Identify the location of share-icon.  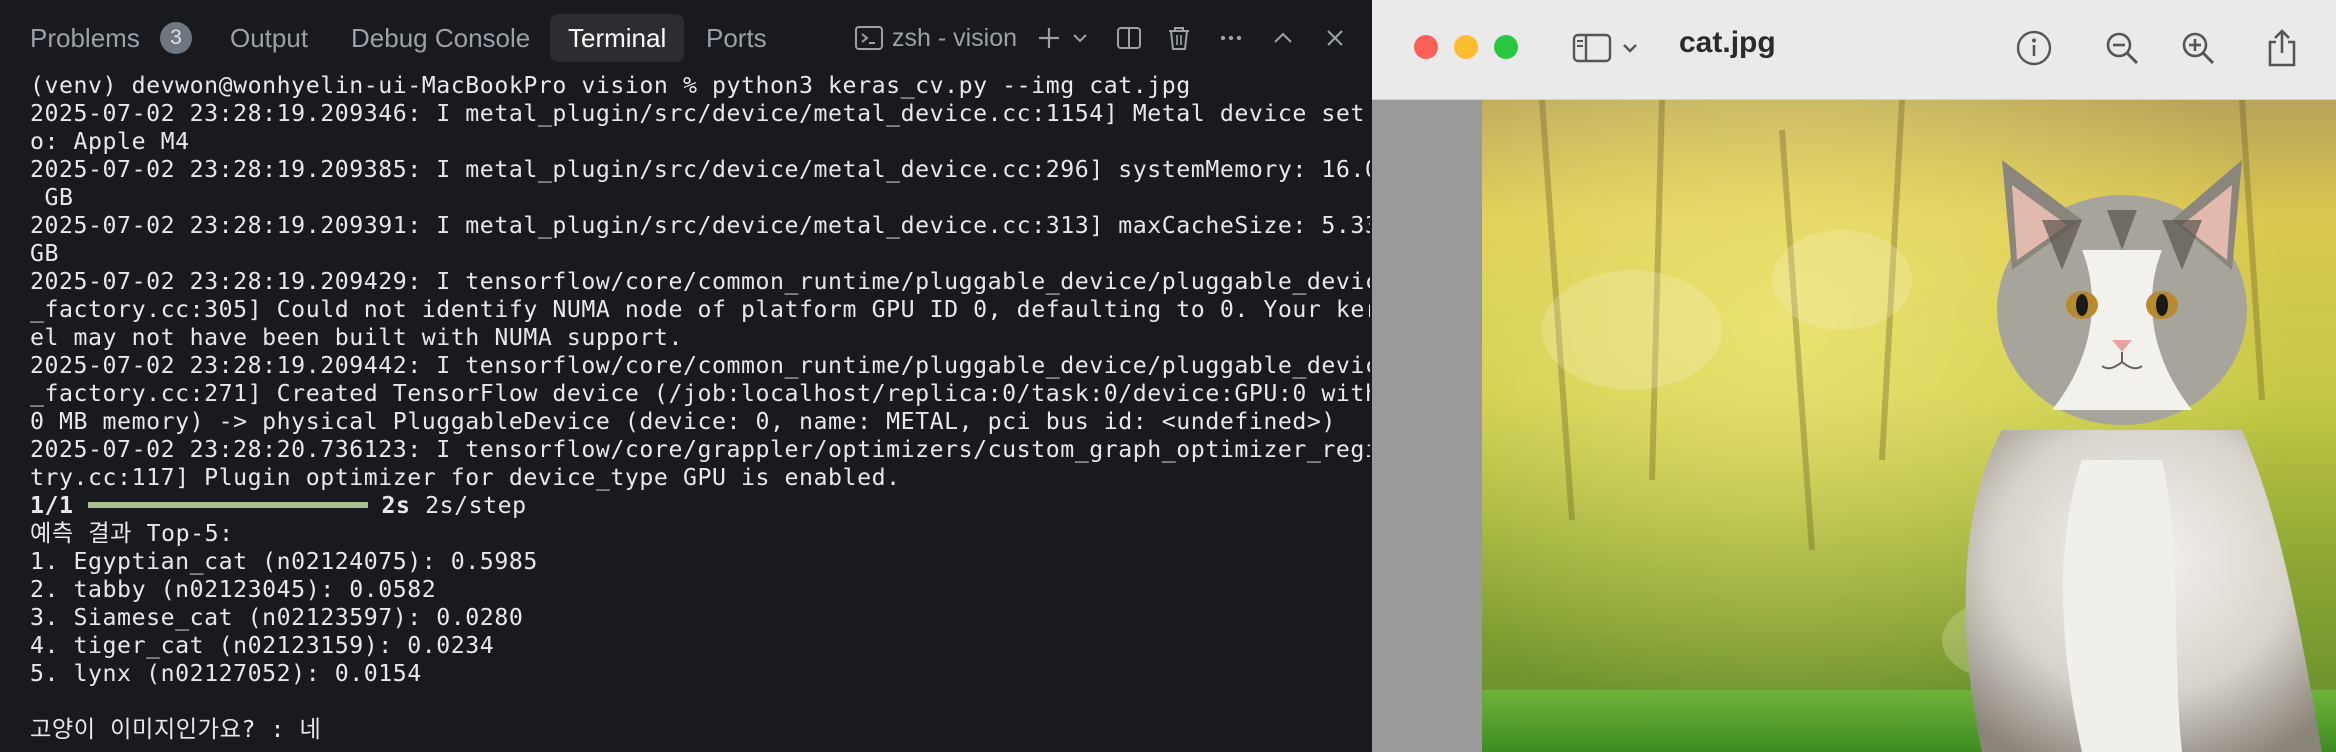
(2282, 48).